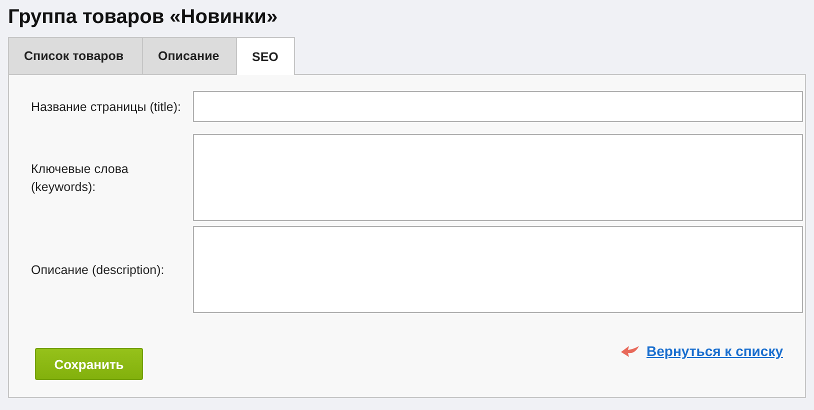  Describe the element at coordinates (714, 351) in the screenshot. I see `back-link: Вернуться к списку` at that location.